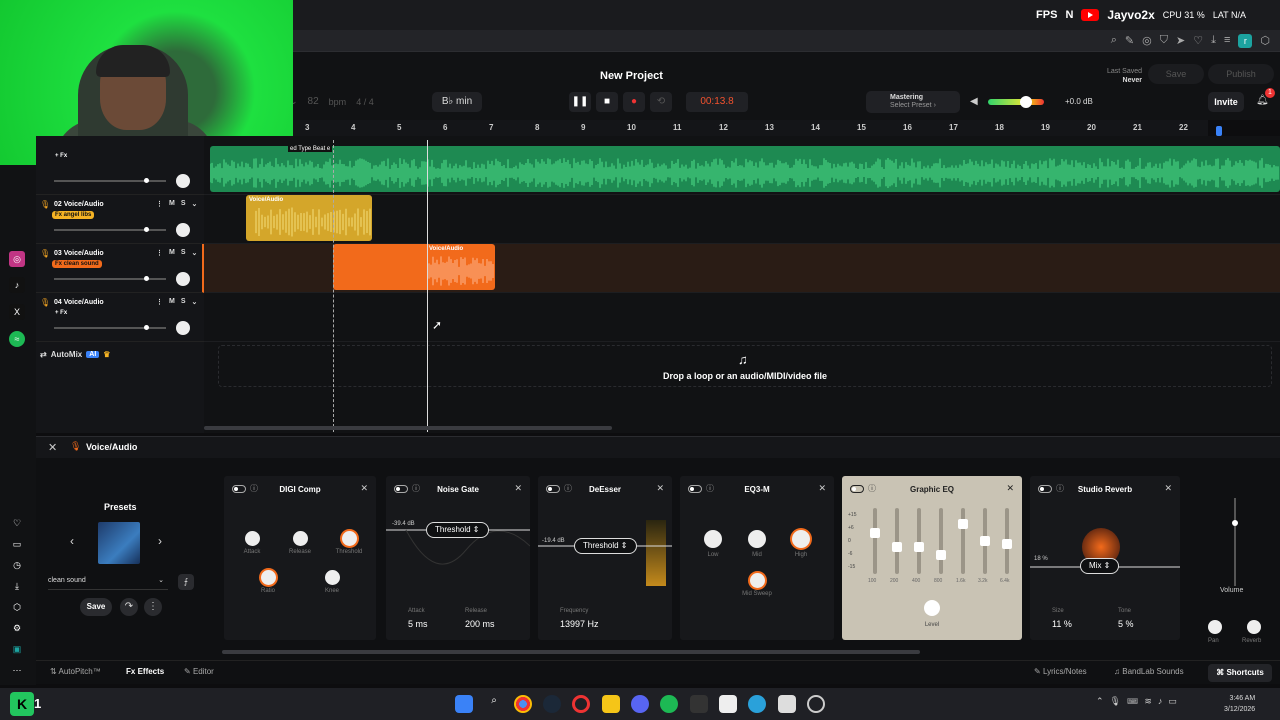  I want to click on tone-value: 5 %, so click(1126, 624).